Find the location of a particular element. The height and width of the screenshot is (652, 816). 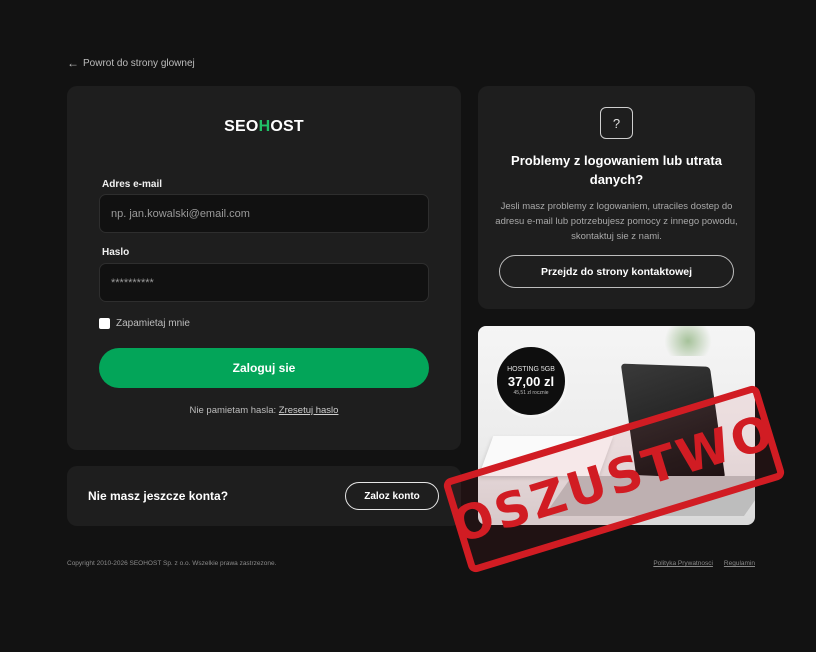

email-label: Adres e-mail is located at coordinates (132, 184).